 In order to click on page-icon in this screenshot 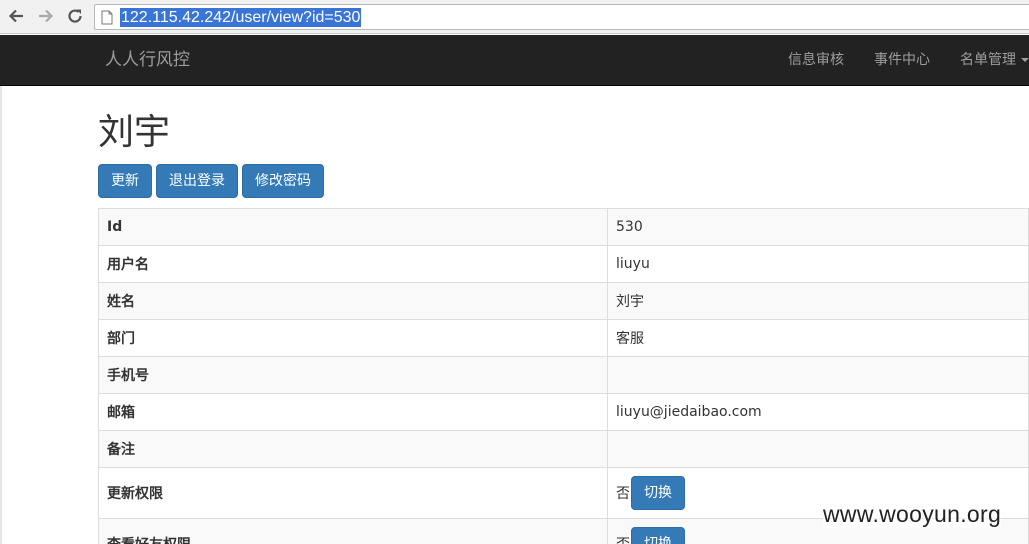, I will do `click(107, 17)`.